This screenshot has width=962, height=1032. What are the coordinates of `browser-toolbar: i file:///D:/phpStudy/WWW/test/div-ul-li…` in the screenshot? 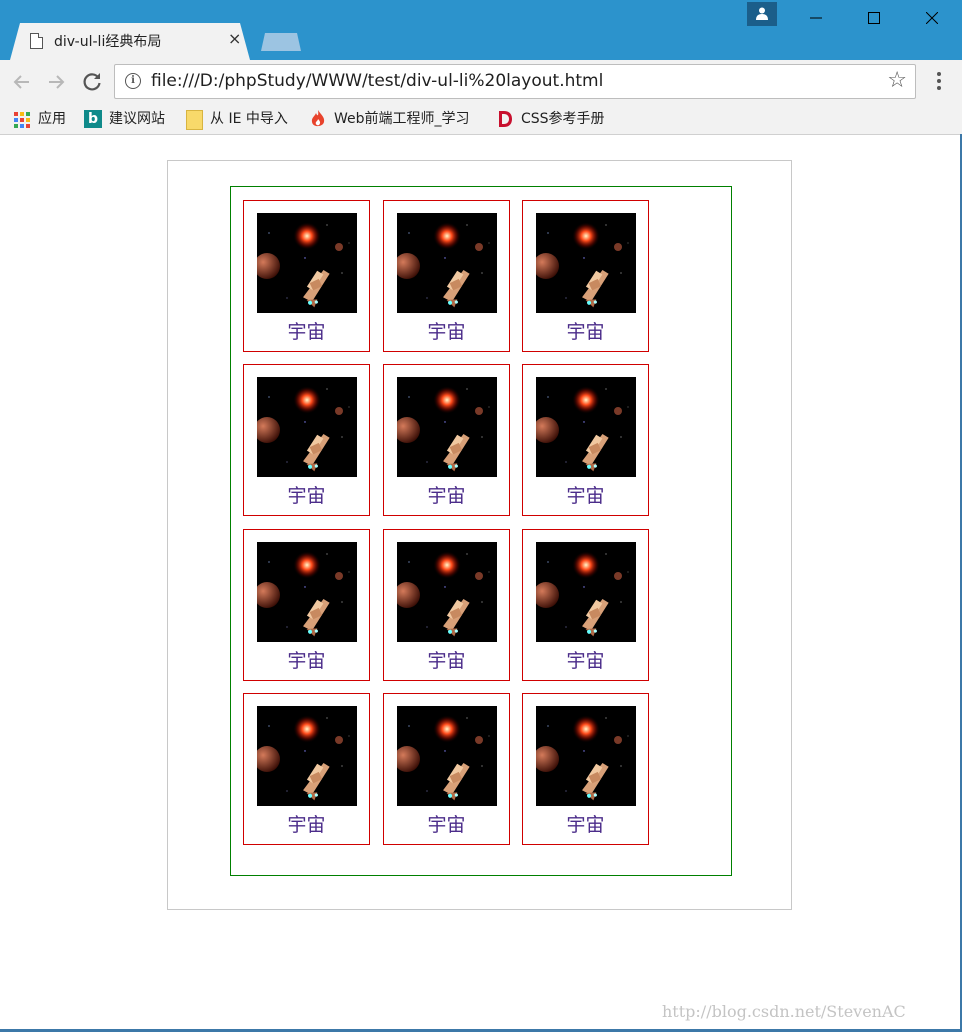 It's located at (481, 82).